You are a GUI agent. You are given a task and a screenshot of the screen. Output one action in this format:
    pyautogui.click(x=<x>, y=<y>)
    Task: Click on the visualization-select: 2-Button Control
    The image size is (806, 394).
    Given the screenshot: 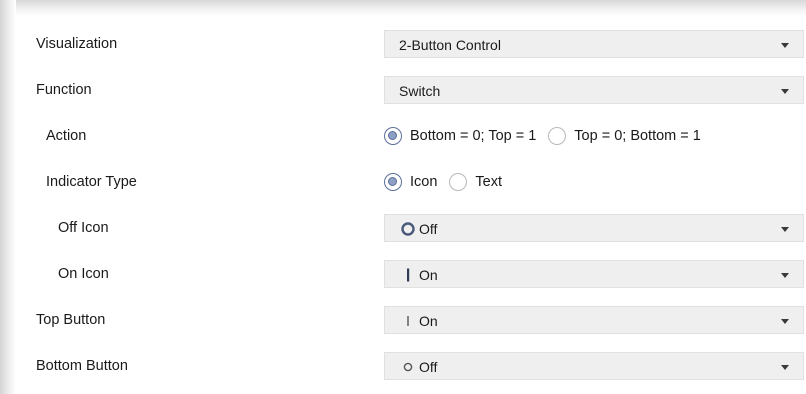 What is the action you would take?
    pyautogui.click(x=594, y=44)
    